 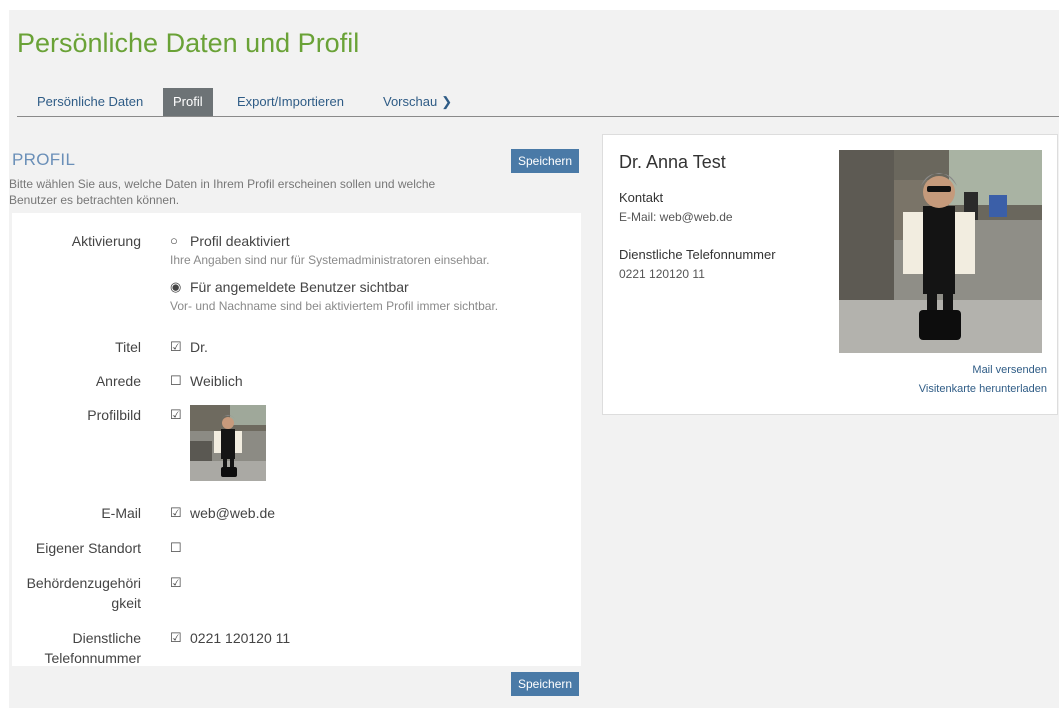 What do you see at coordinates (90, 102) in the screenshot?
I see `tab-persoenliche-daten: Persönliche Daten` at bounding box center [90, 102].